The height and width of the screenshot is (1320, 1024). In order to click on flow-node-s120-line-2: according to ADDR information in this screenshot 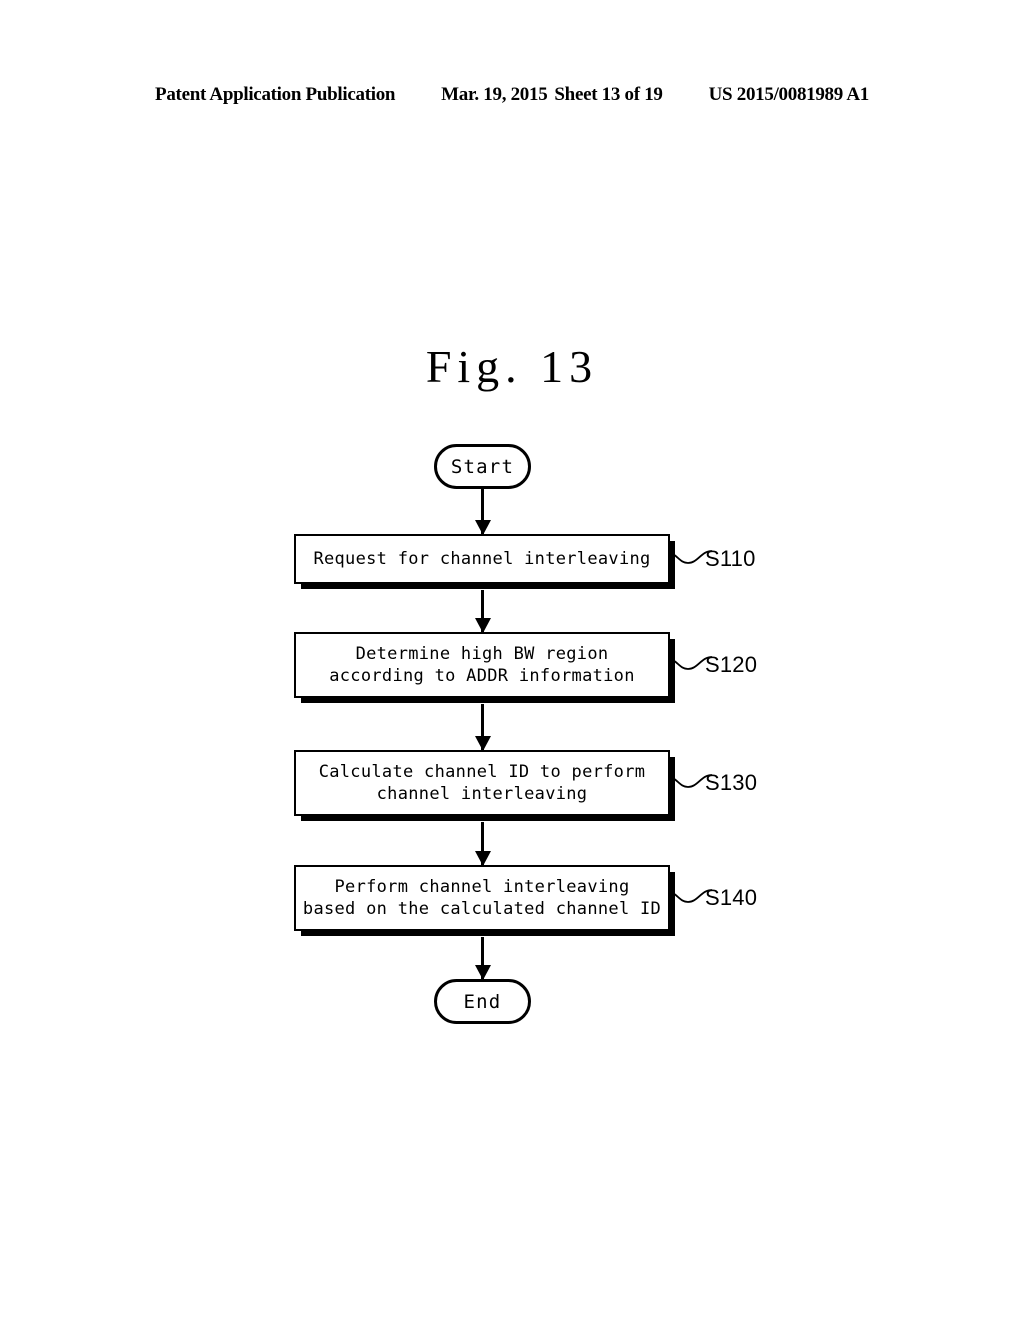, I will do `click(482, 676)`.